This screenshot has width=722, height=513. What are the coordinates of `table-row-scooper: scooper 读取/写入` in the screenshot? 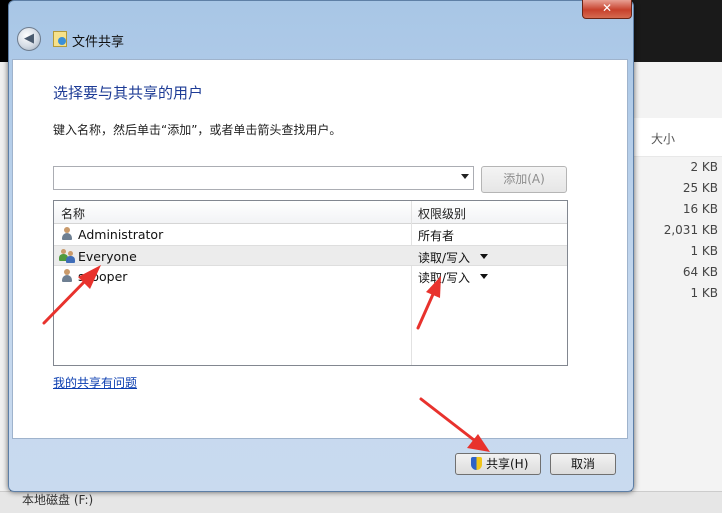 It's located at (310, 276).